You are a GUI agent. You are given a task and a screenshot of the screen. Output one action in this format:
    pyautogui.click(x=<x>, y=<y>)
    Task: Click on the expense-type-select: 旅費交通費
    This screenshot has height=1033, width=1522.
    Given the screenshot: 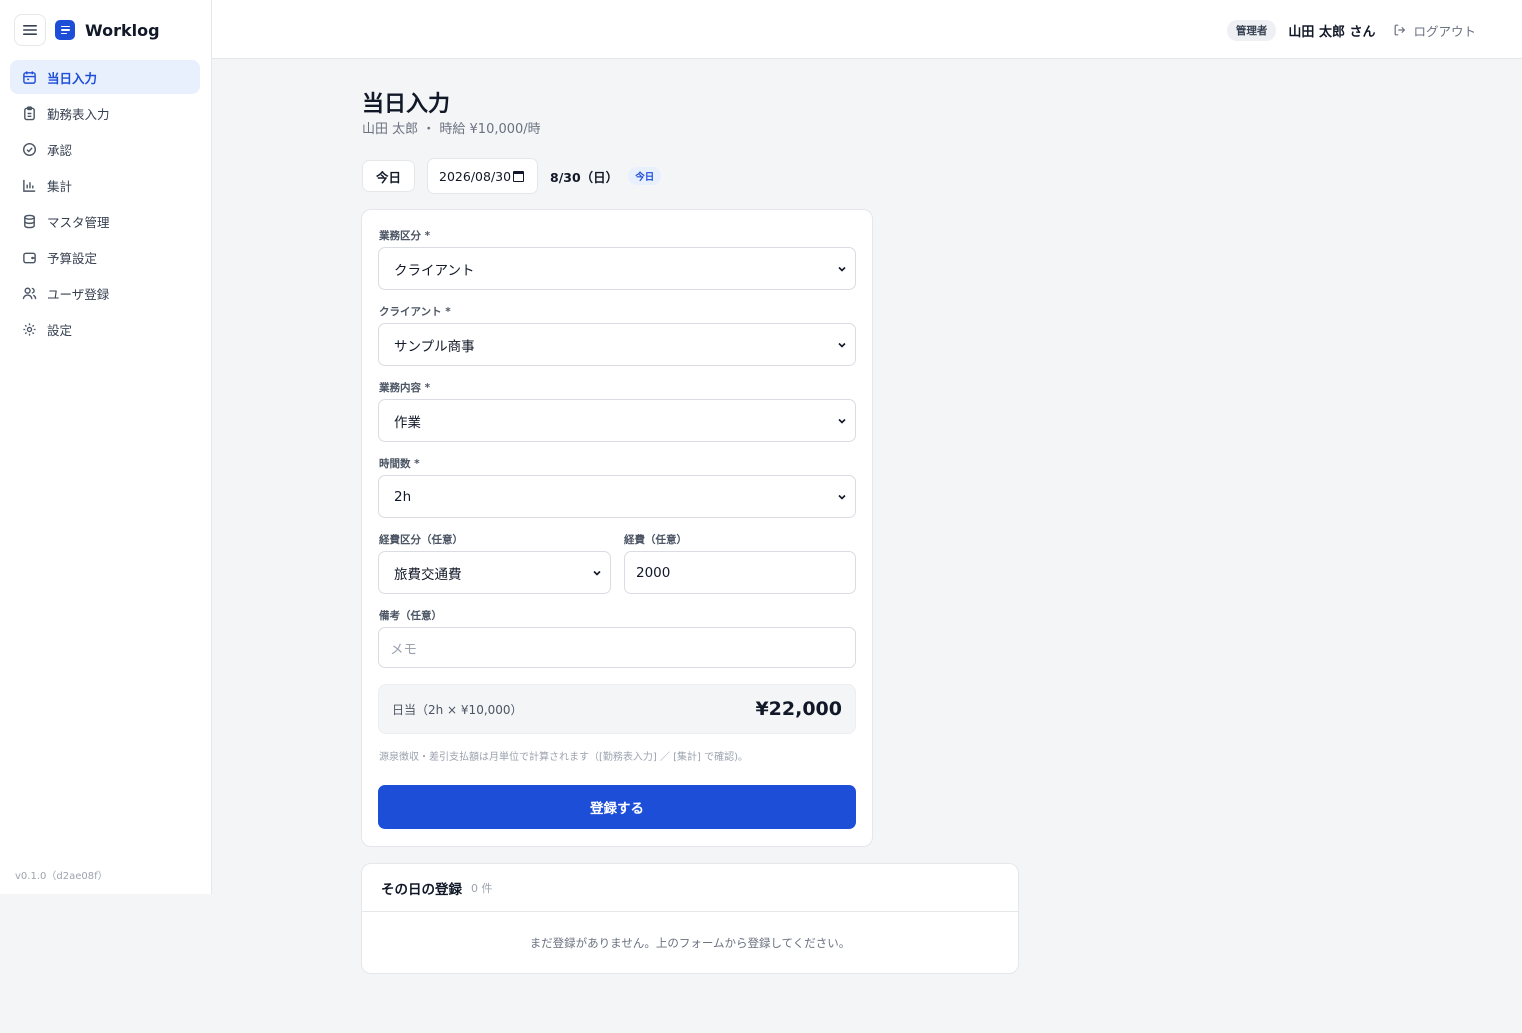 What is the action you would take?
    pyautogui.click(x=494, y=572)
    